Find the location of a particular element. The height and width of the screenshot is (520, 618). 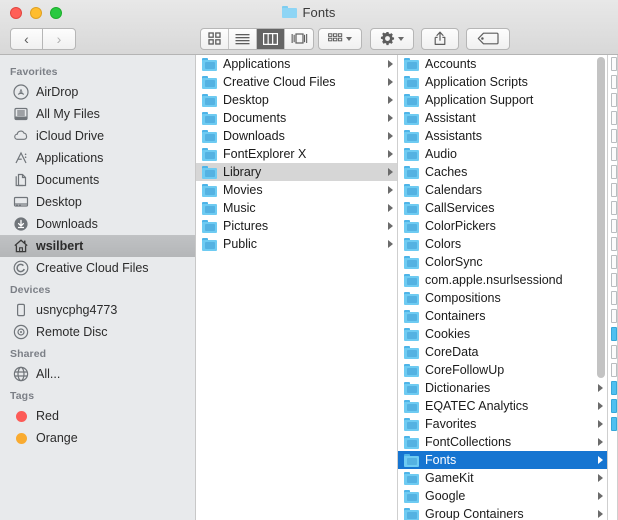

sidebar-item-airdrop: AirDrop is located at coordinates (97, 92).